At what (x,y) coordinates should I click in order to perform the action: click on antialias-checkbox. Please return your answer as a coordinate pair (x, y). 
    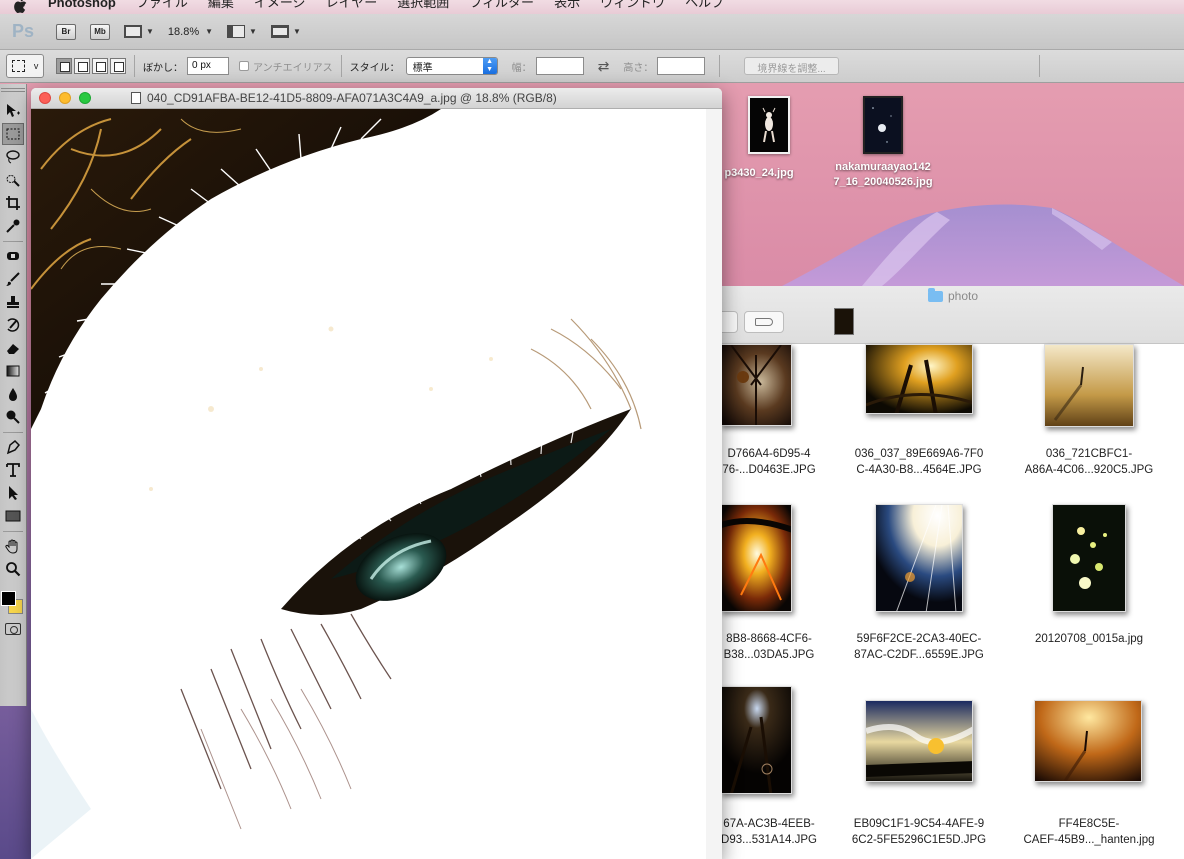
    Looking at the image, I should click on (244, 66).